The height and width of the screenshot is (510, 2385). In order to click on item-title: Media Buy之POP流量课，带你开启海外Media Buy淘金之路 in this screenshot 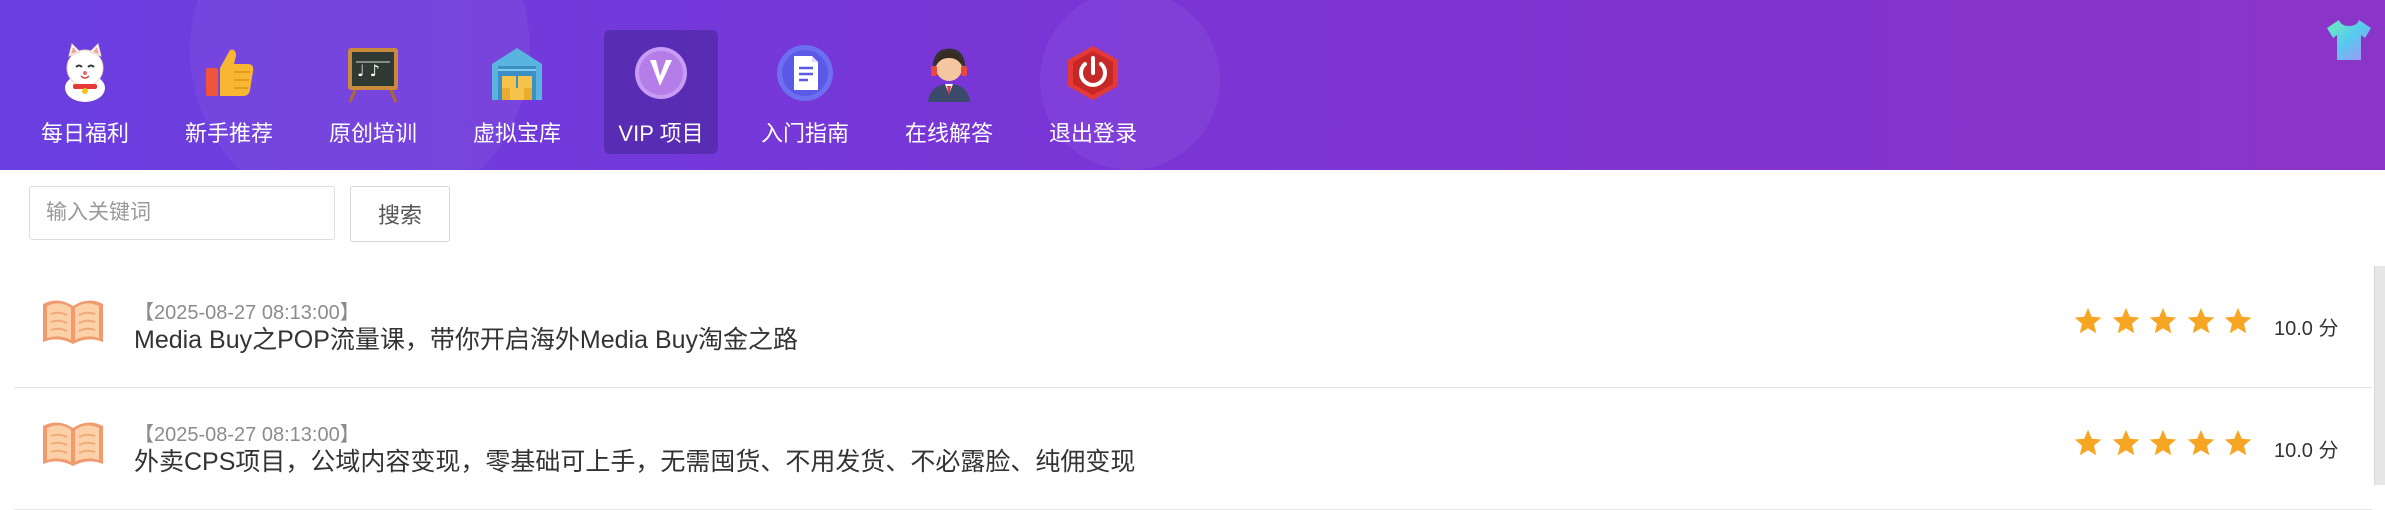, I will do `click(466, 338)`.